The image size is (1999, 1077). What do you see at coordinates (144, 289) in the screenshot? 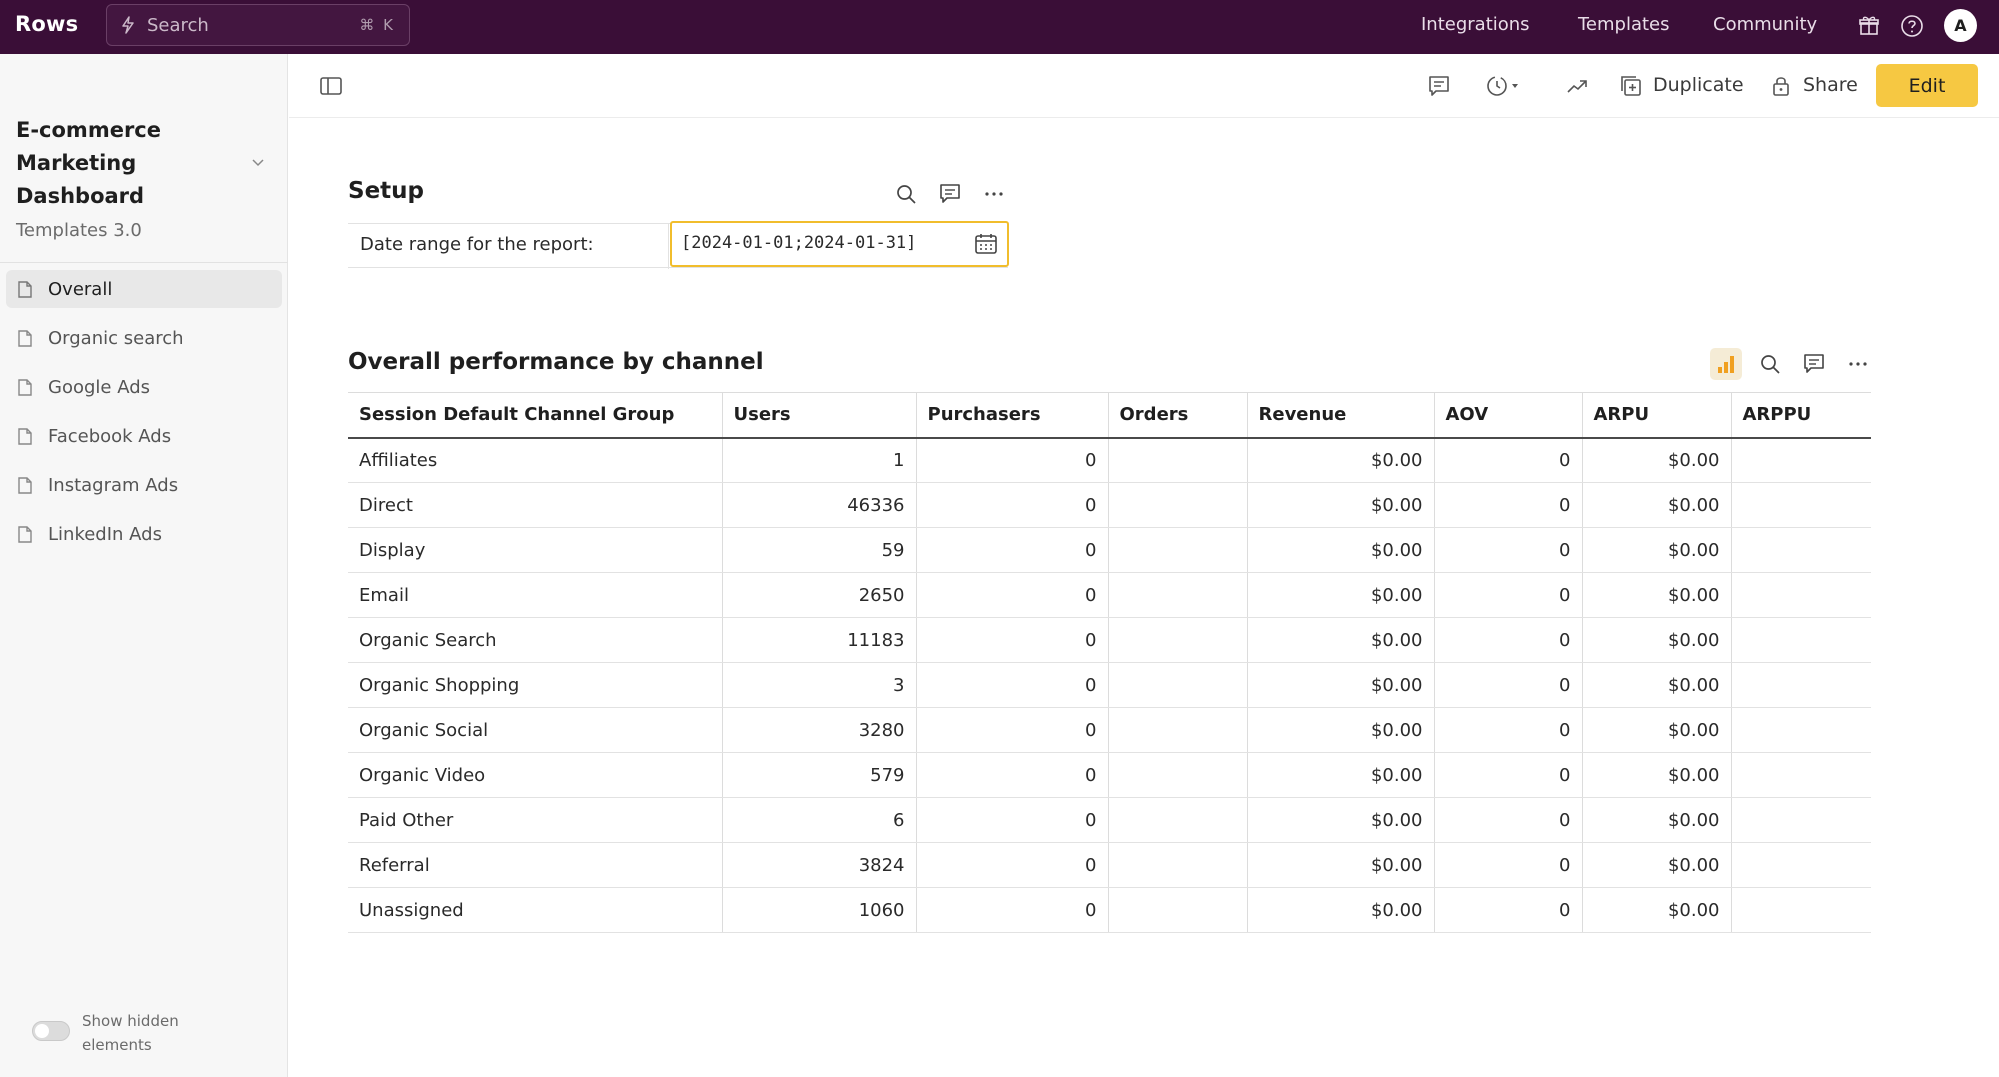
I see `sidebar-item-overall: Overall` at bounding box center [144, 289].